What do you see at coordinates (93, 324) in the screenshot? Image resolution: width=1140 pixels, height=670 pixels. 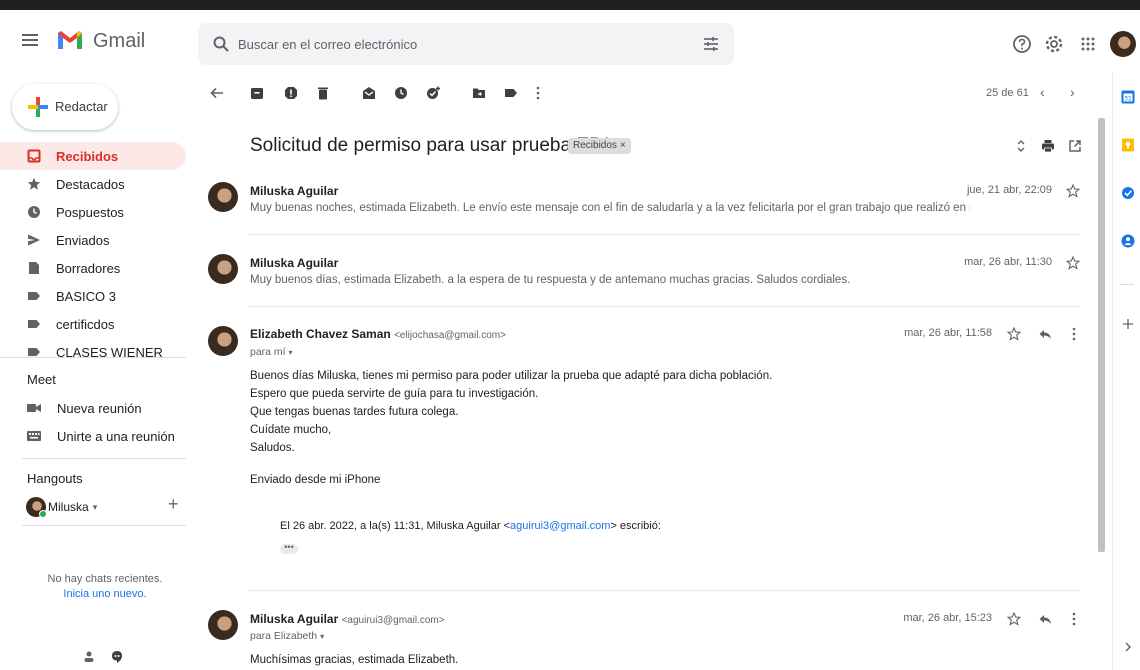 I see `sidebar-item-label-certificdos: certificdos` at bounding box center [93, 324].